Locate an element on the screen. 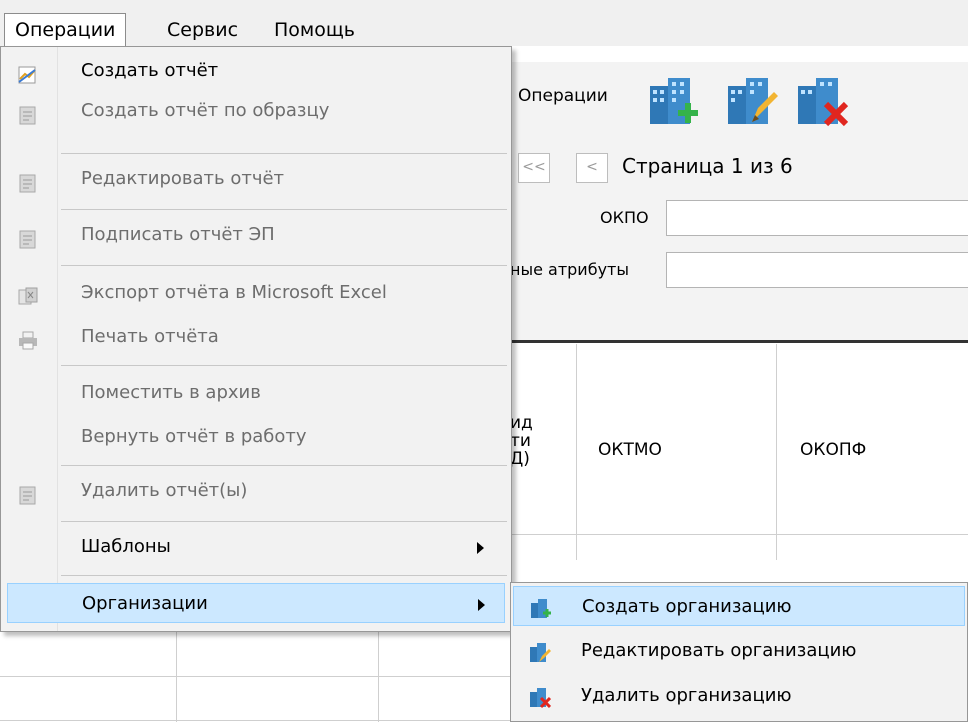  okpo-label: ОКПО is located at coordinates (624, 217).